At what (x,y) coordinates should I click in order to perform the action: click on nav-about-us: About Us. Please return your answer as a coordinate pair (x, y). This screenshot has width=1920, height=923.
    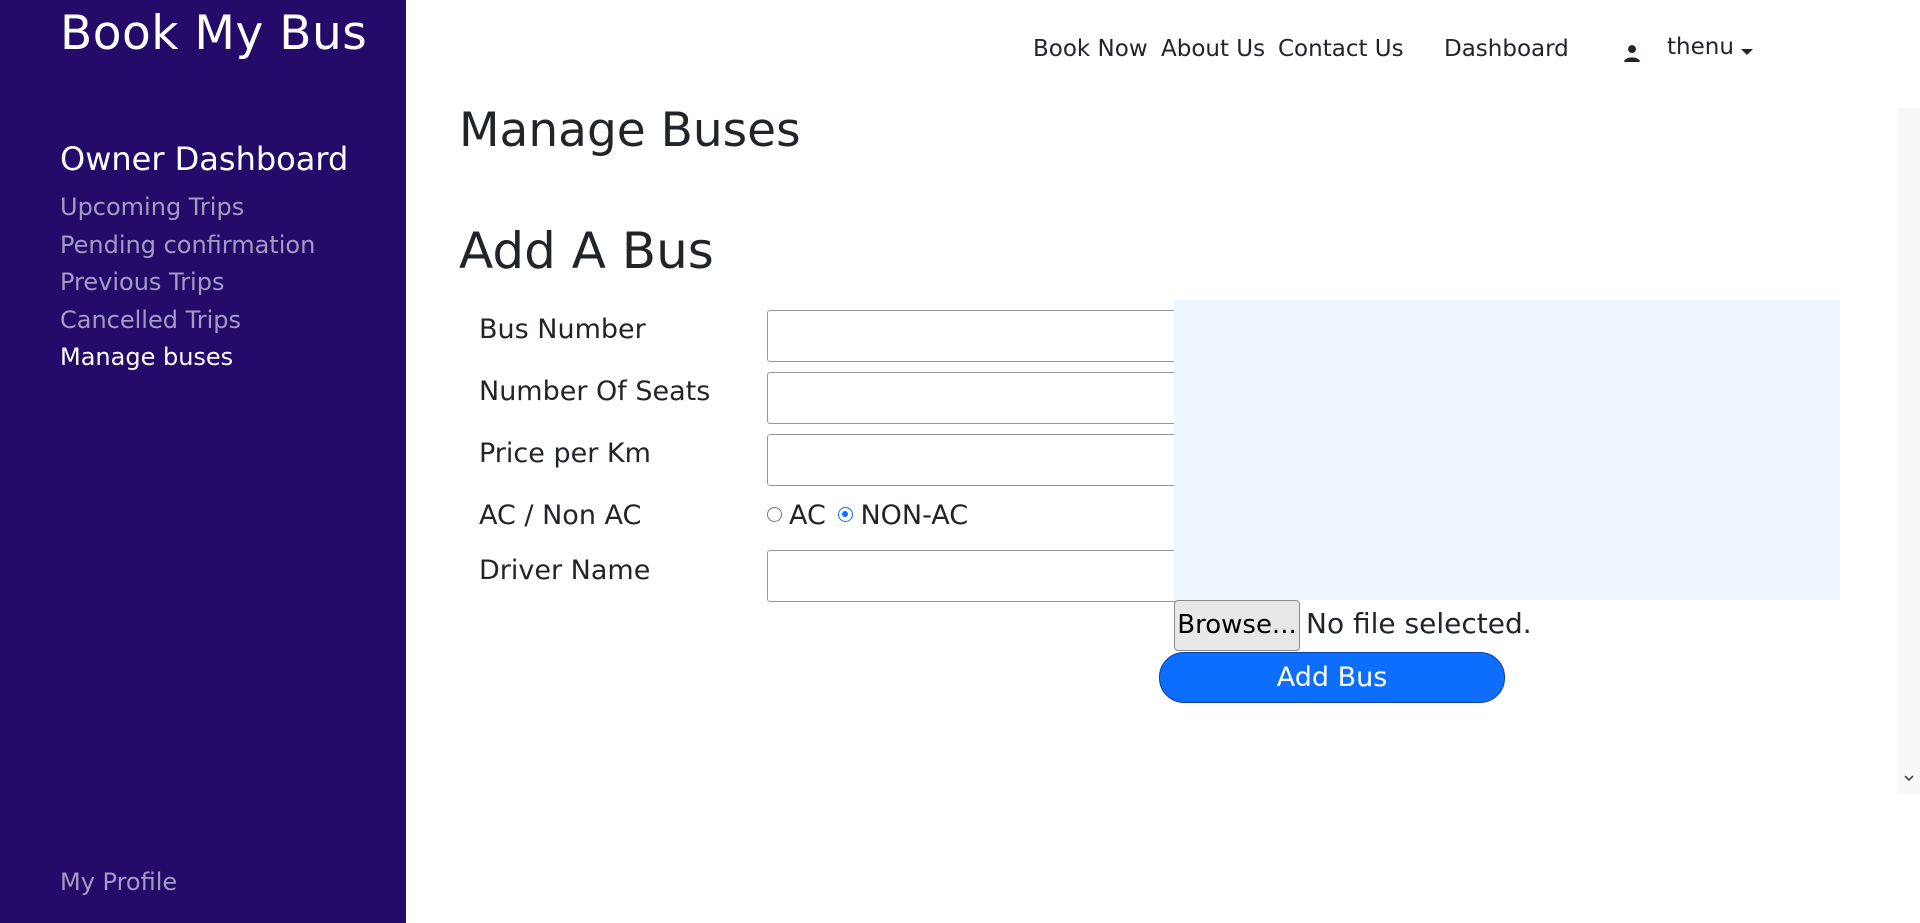
    Looking at the image, I should click on (1213, 49).